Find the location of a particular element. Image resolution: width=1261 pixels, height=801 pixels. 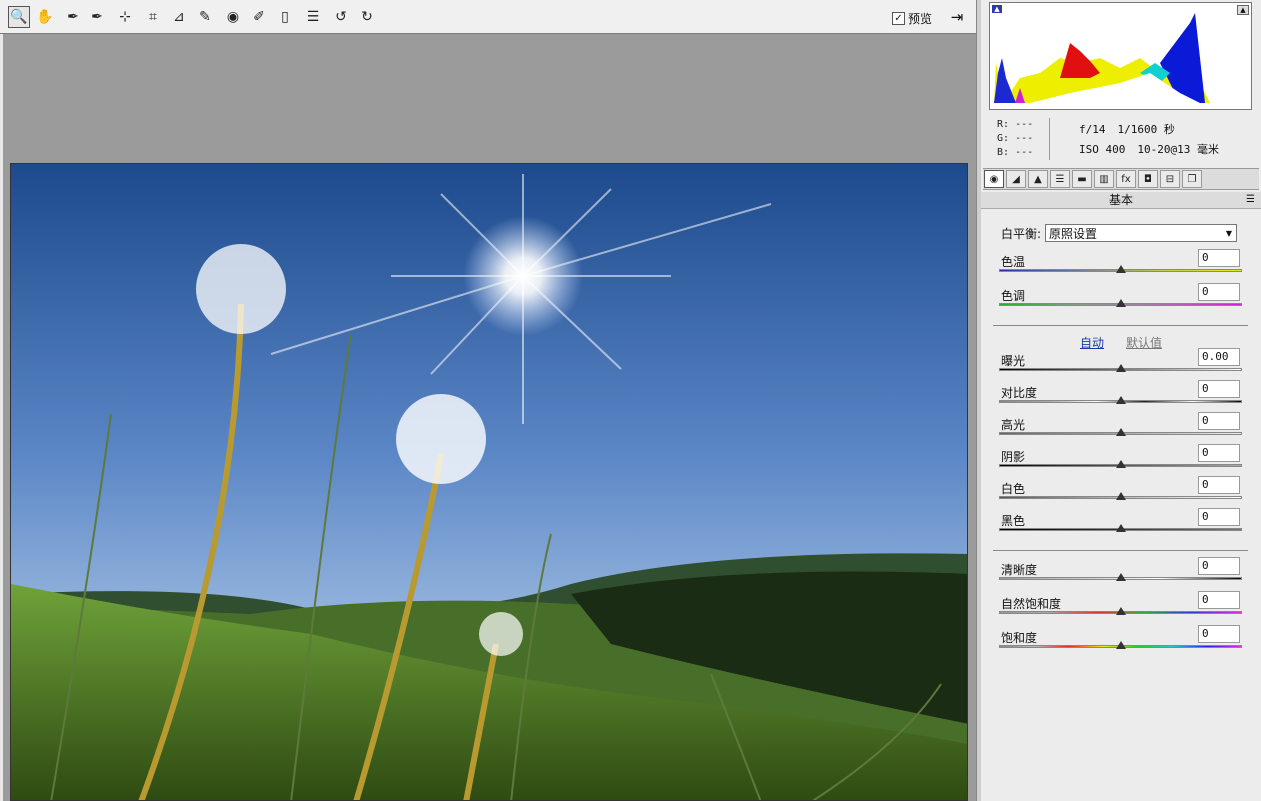

panel-tab-10: ❐ is located at coordinates (1192, 179).